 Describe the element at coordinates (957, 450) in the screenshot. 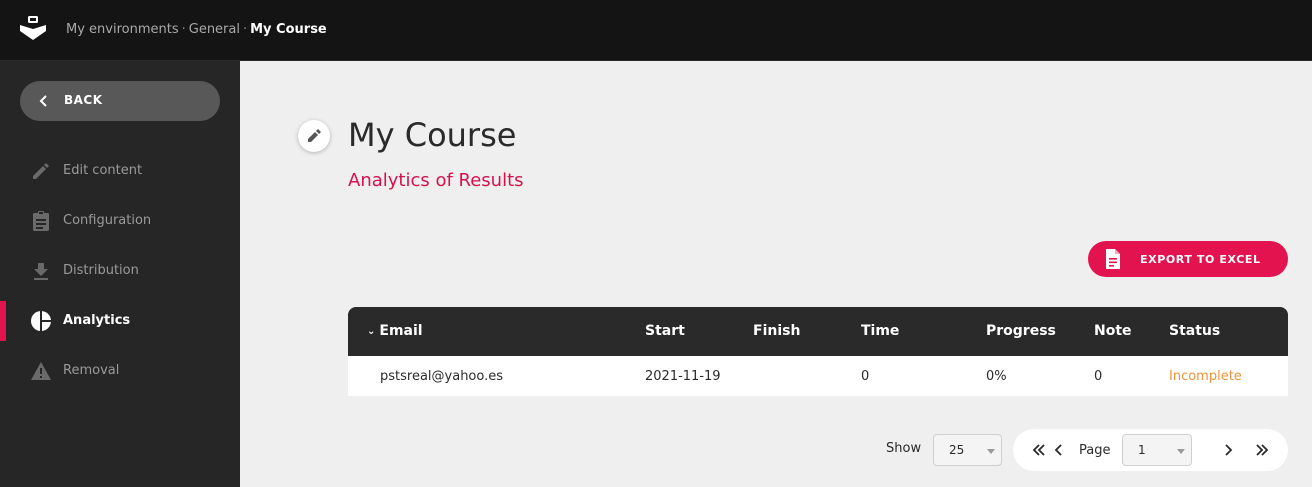

I see `per-page-value: 25` at that location.